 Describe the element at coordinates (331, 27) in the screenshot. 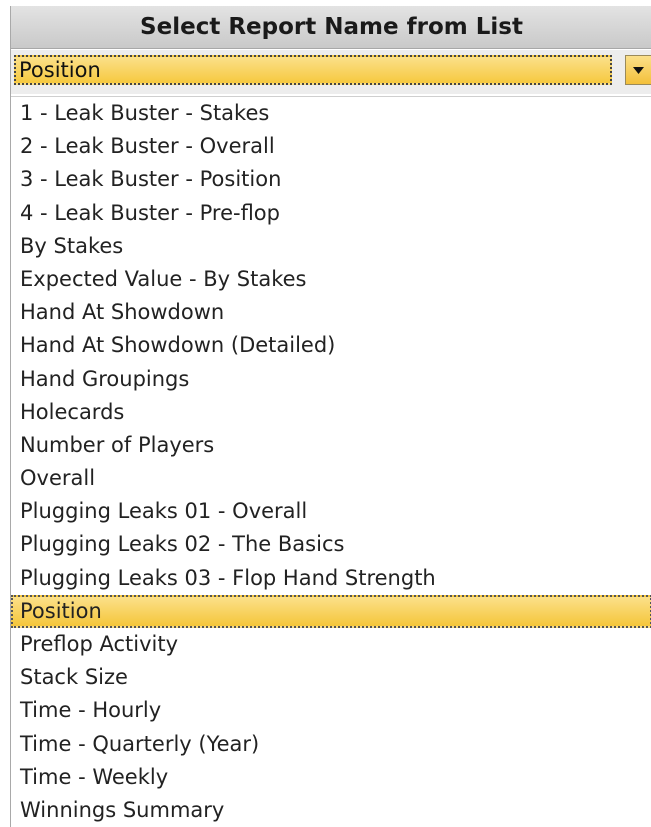

I see `panel-title: Select Report Name from List` at that location.